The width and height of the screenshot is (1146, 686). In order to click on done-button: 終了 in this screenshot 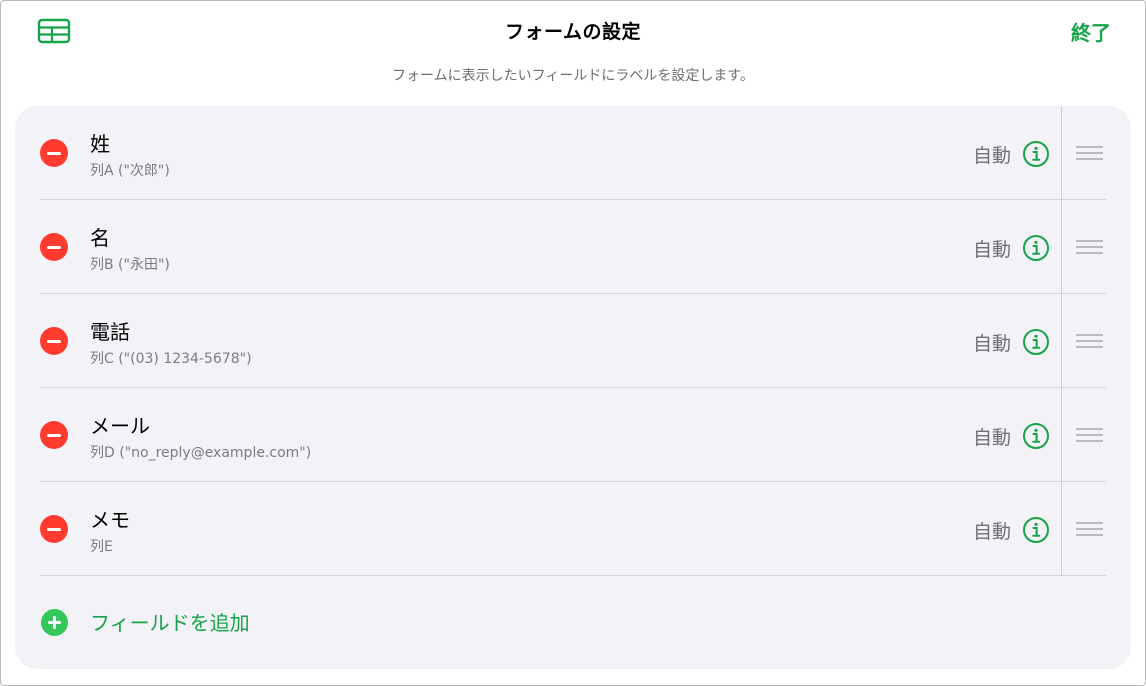, I will do `click(1091, 31)`.